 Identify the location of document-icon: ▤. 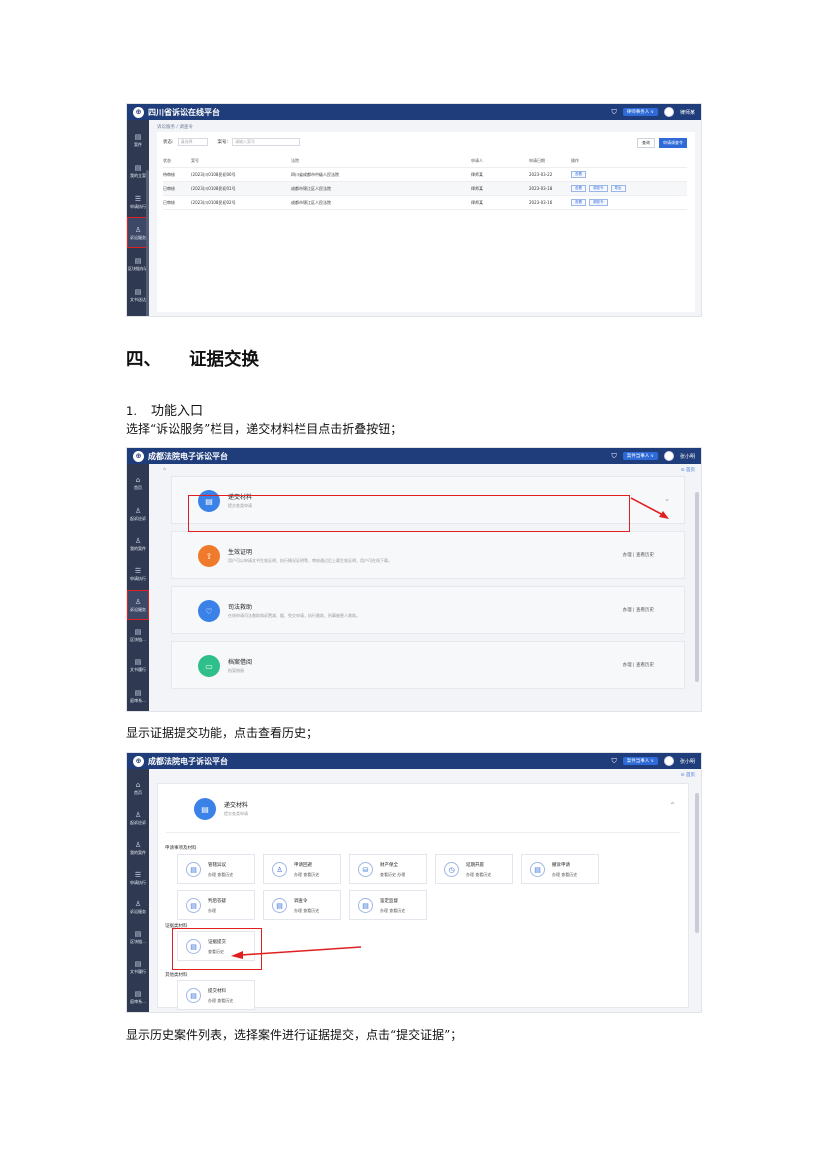
(193, 995).